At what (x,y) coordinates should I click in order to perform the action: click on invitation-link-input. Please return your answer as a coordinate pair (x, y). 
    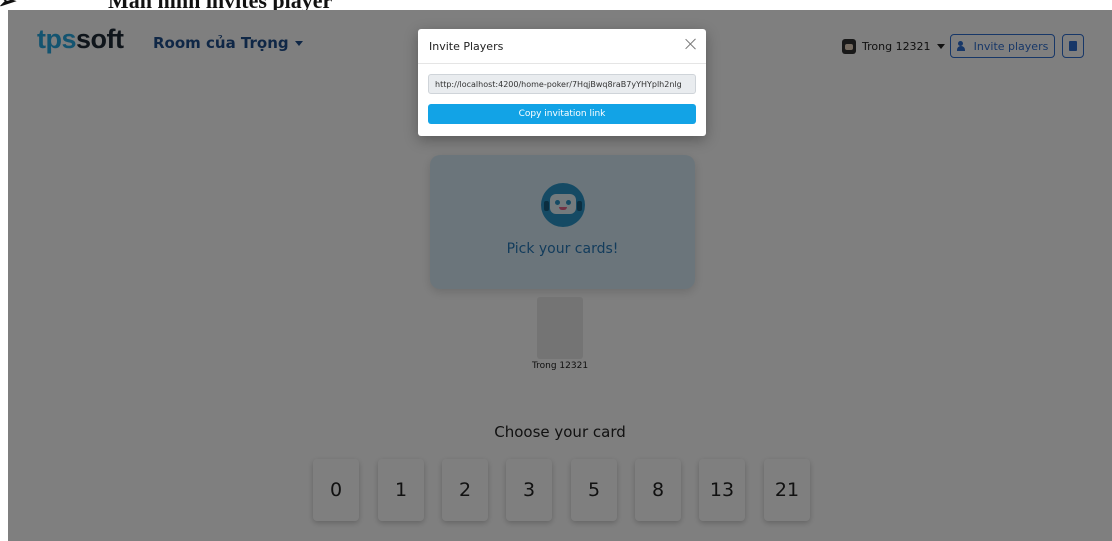
    Looking at the image, I should click on (562, 84).